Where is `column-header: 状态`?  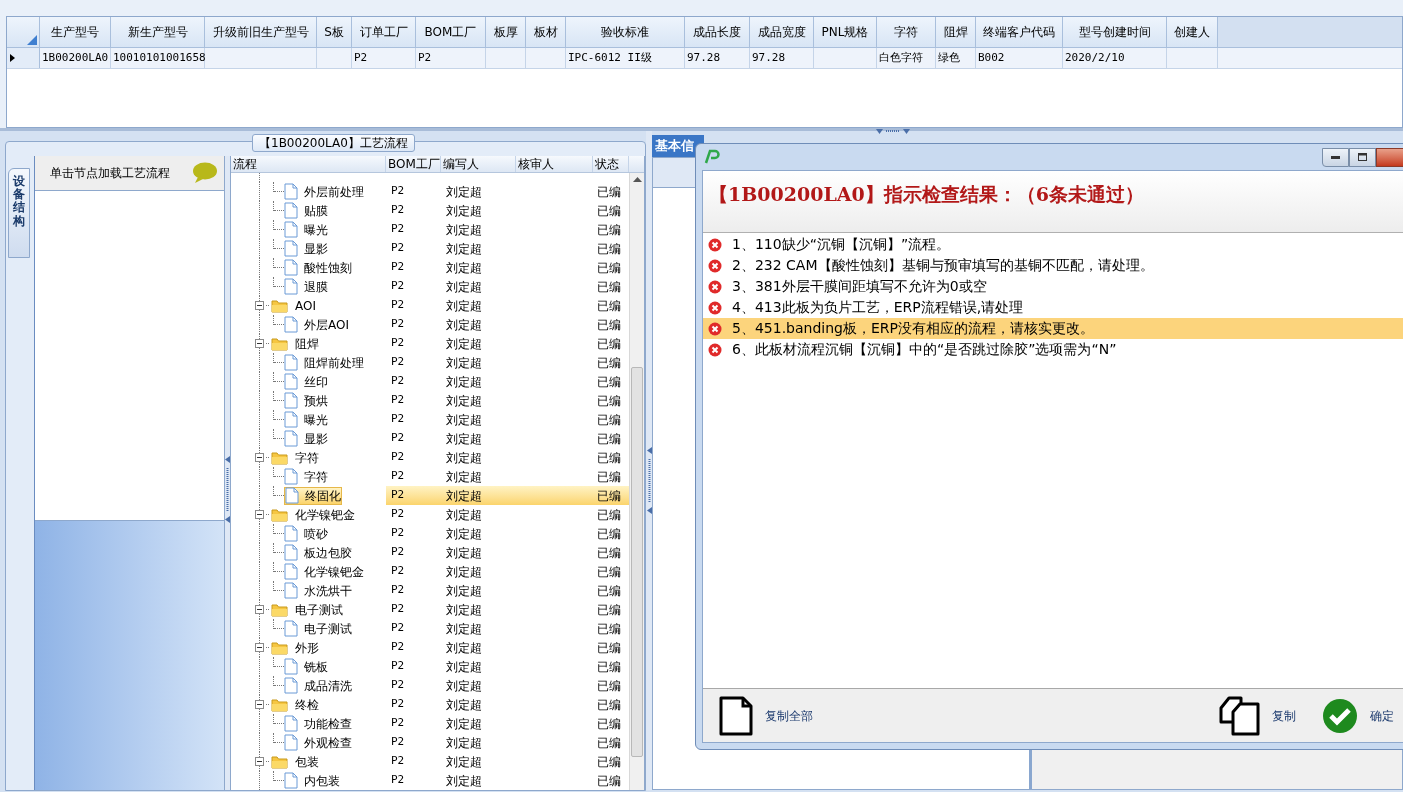 column-header: 状态 is located at coordinates (611, 164).